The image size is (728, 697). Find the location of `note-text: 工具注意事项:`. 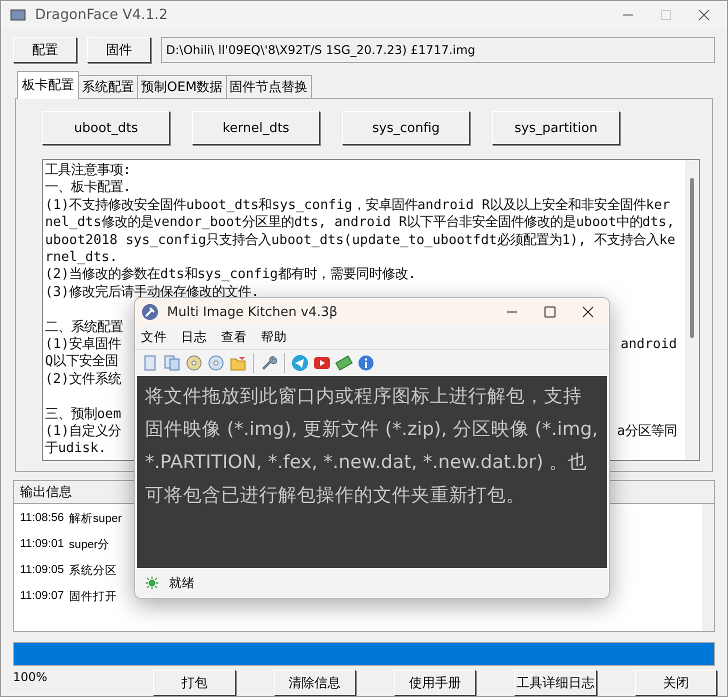

note-text: 工具注意事项: is located at coordinates (88, 171).